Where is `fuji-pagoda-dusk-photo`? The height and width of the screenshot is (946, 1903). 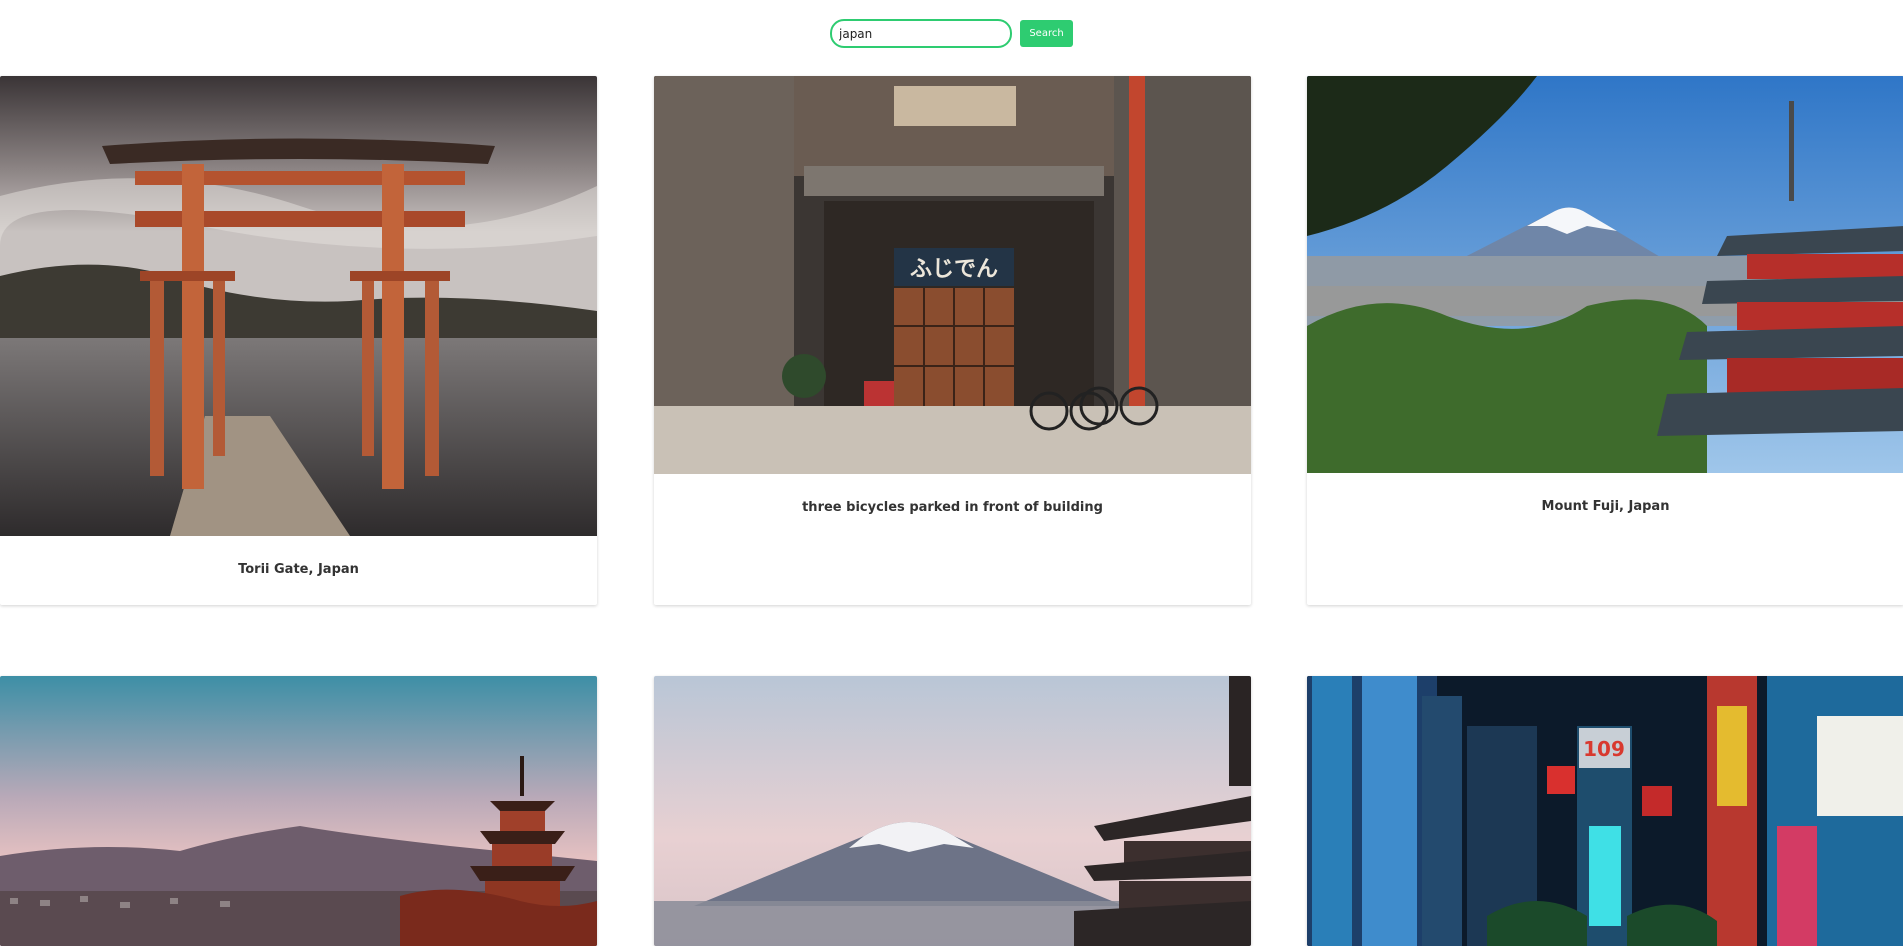
fuji-pagoda-dusk-photo is located at coordinates (952, 811).